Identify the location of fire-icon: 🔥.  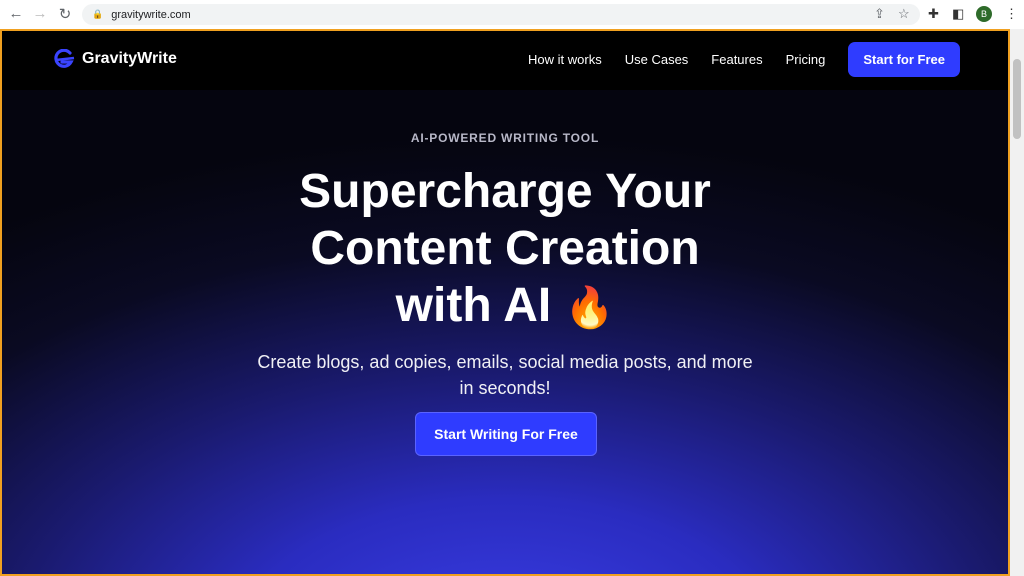
(589, 308).